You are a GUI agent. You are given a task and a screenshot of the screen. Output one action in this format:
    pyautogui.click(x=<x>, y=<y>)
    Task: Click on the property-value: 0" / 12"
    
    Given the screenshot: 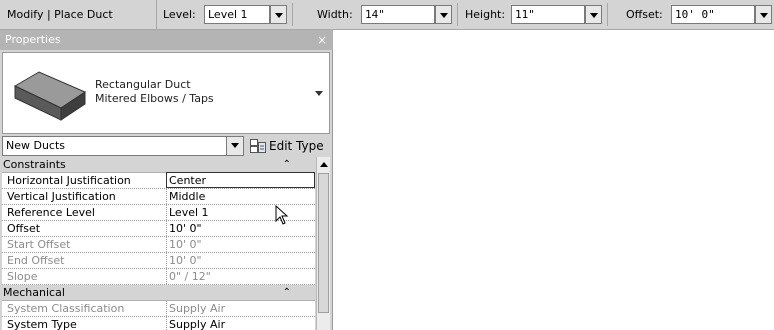 What is the action you would take?
    pyautogui.click(x=240, y=276)
    